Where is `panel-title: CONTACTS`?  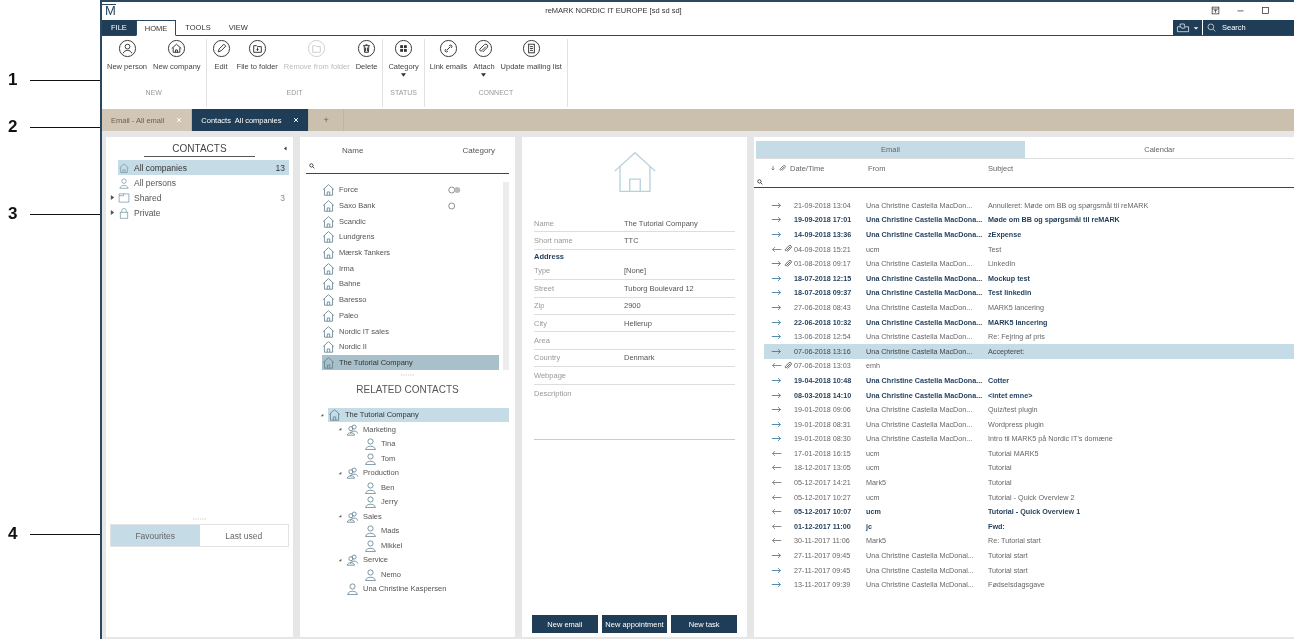
panel-title: CONTACTS is located at coordinates (199, 150).